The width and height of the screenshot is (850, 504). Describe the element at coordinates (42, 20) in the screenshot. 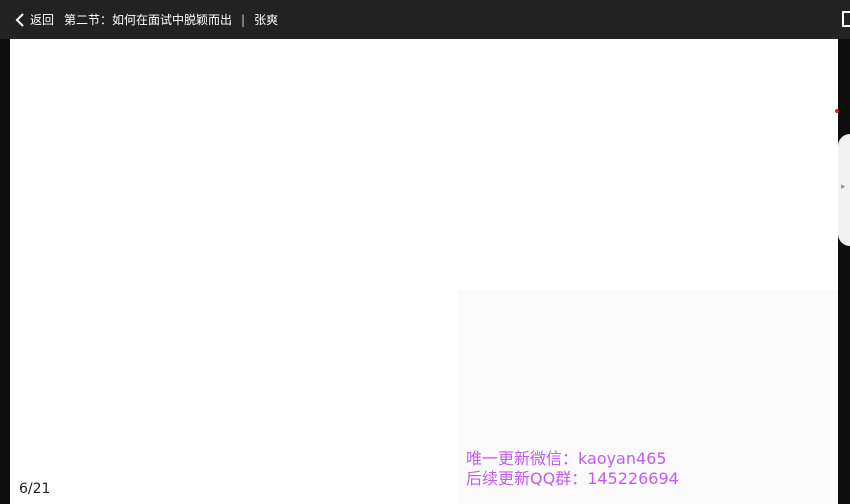

I see `back-label: 返回` at that location.